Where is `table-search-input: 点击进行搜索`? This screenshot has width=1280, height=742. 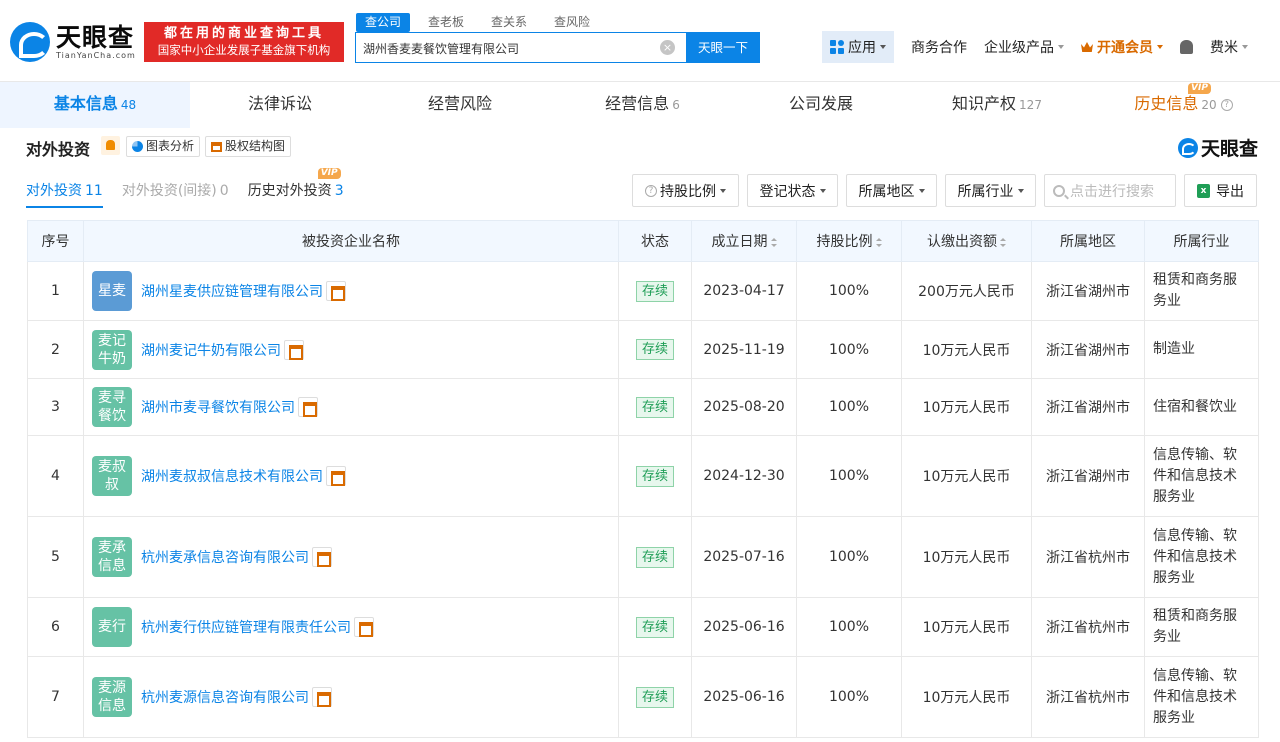 table-search-input: 点击进行搜索 is located at coordinates (1110, 190).